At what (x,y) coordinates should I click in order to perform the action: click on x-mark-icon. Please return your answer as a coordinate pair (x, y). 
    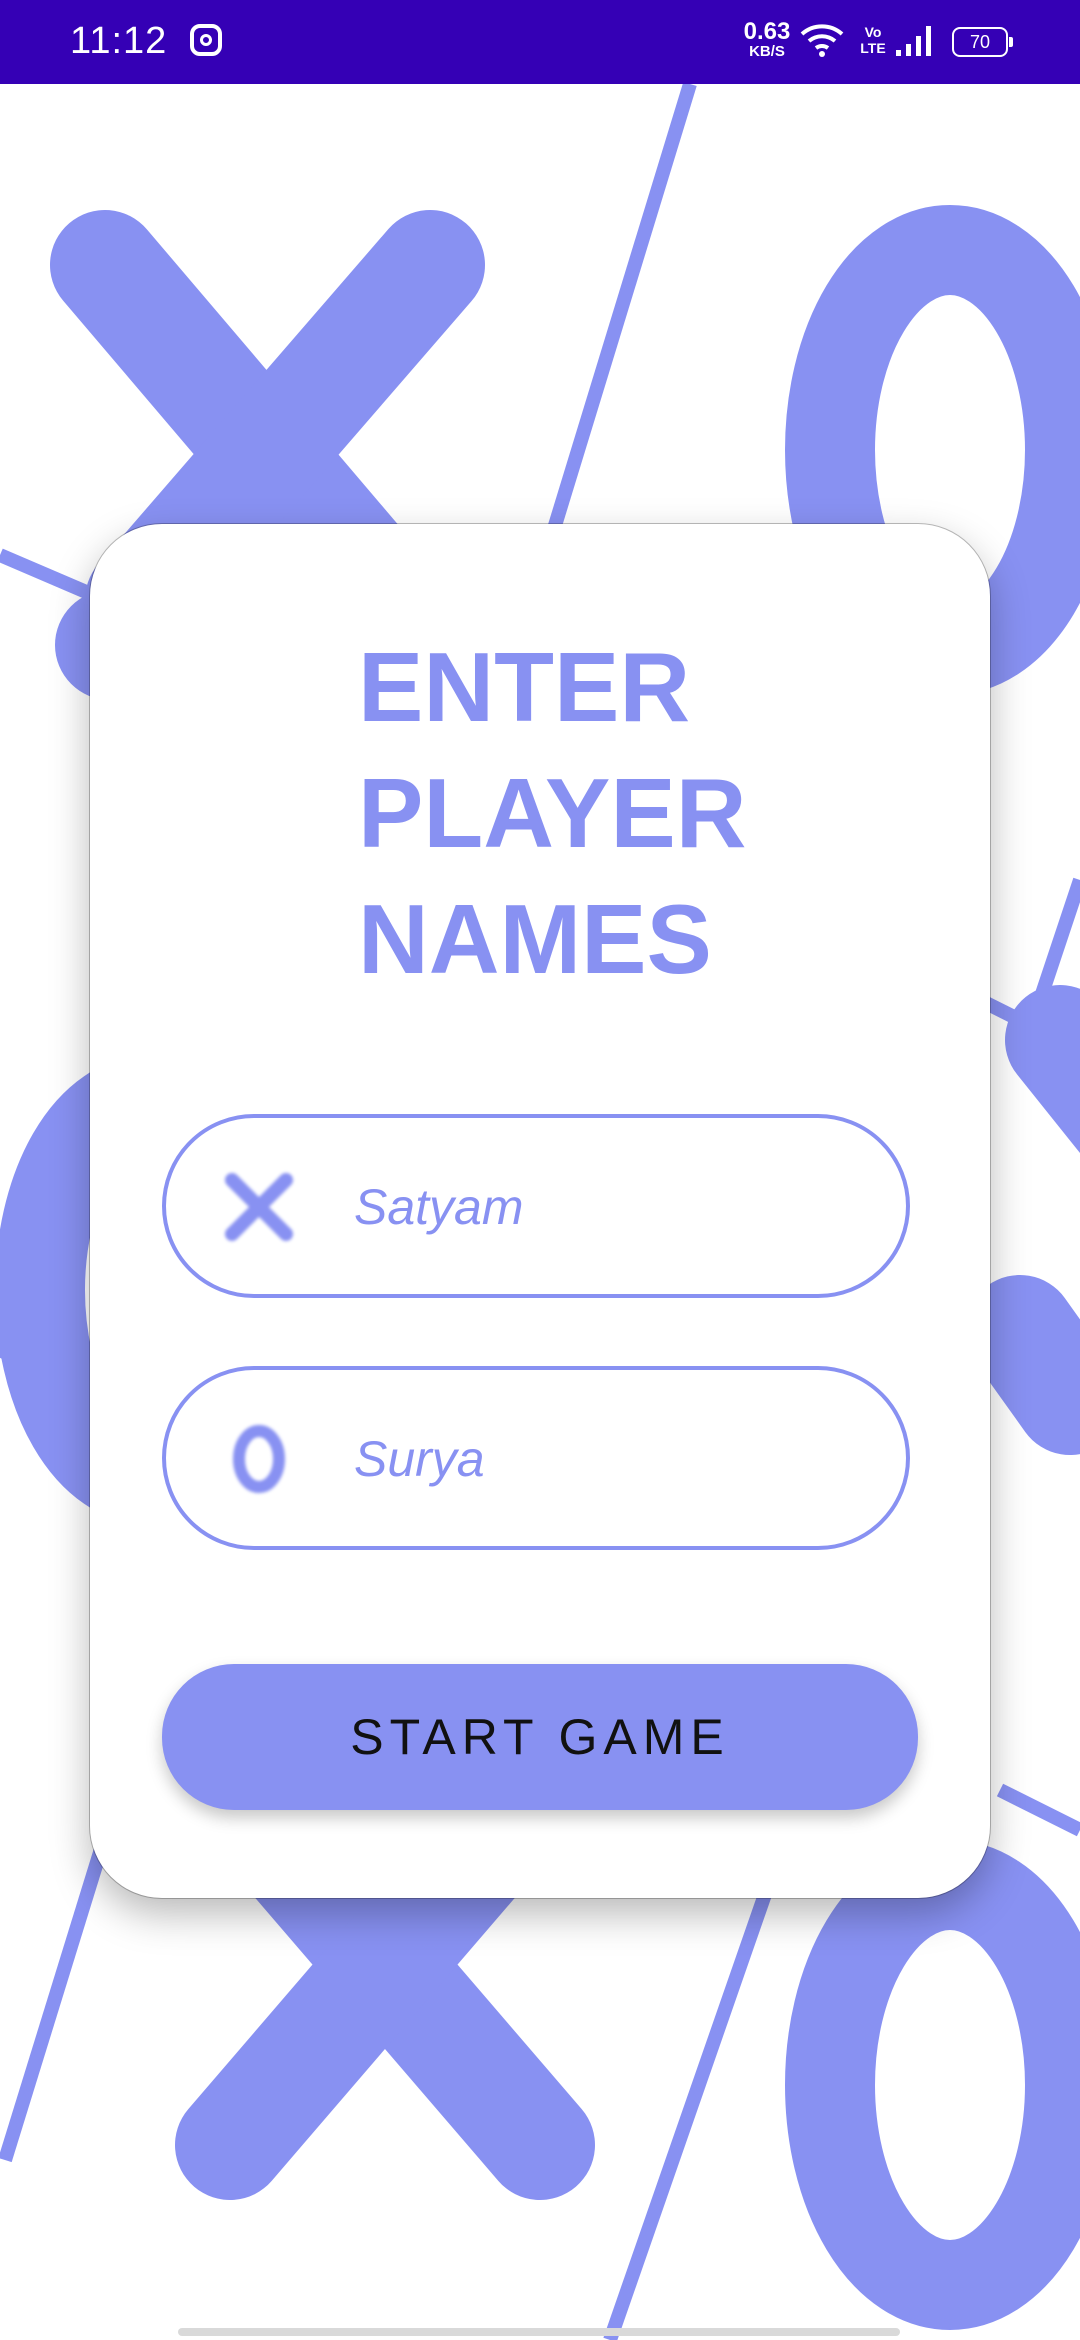
    Looking at the image, I should click on (259, 1207).